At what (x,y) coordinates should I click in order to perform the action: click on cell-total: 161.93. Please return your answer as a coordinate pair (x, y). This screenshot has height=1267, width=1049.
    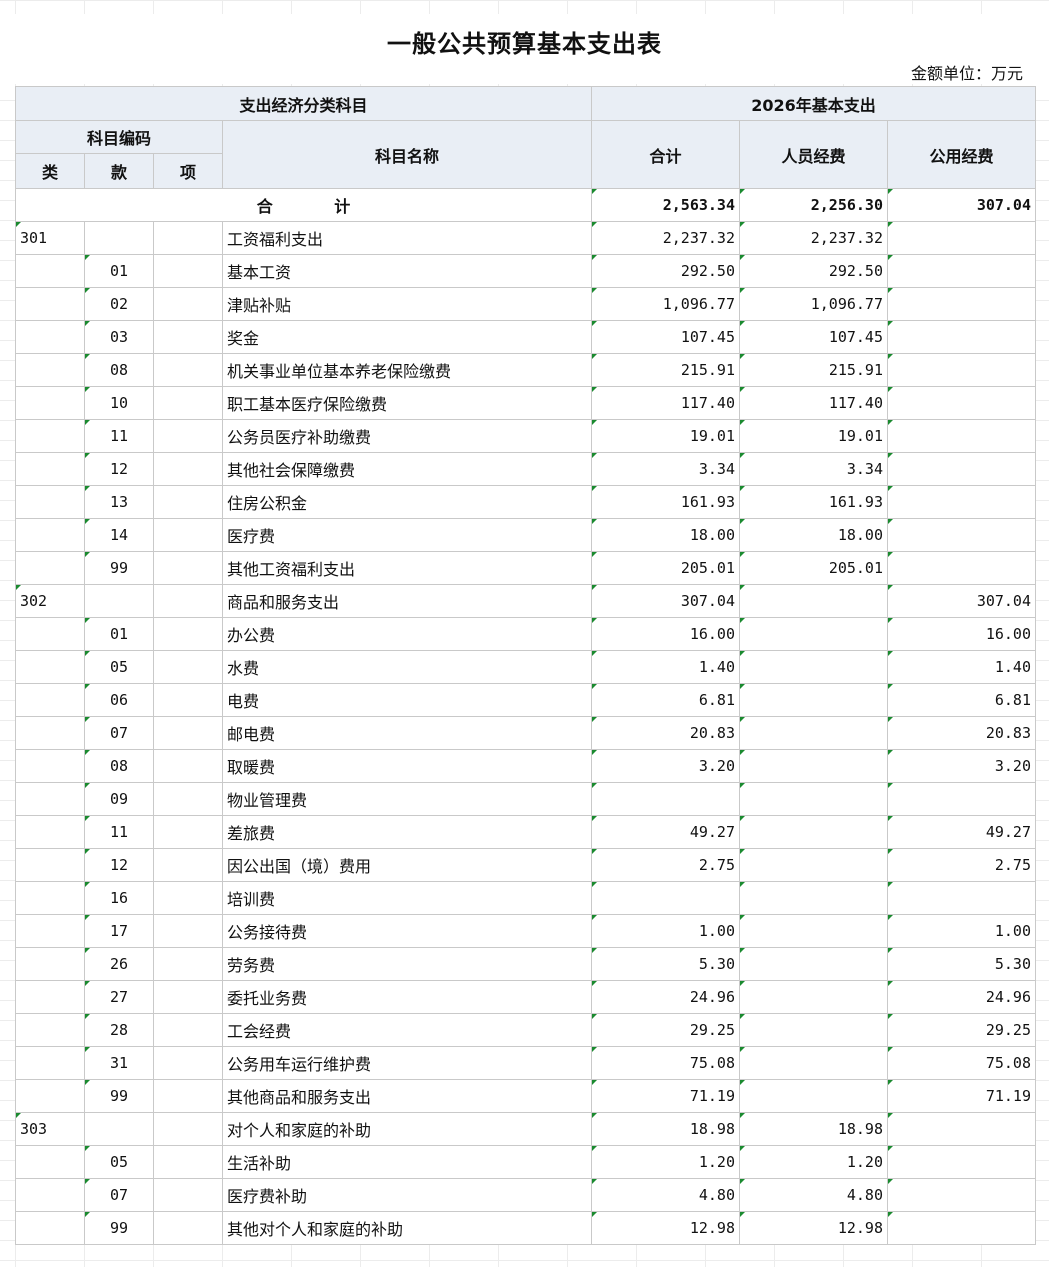
    Looking at the image, I should click on (665, 502).